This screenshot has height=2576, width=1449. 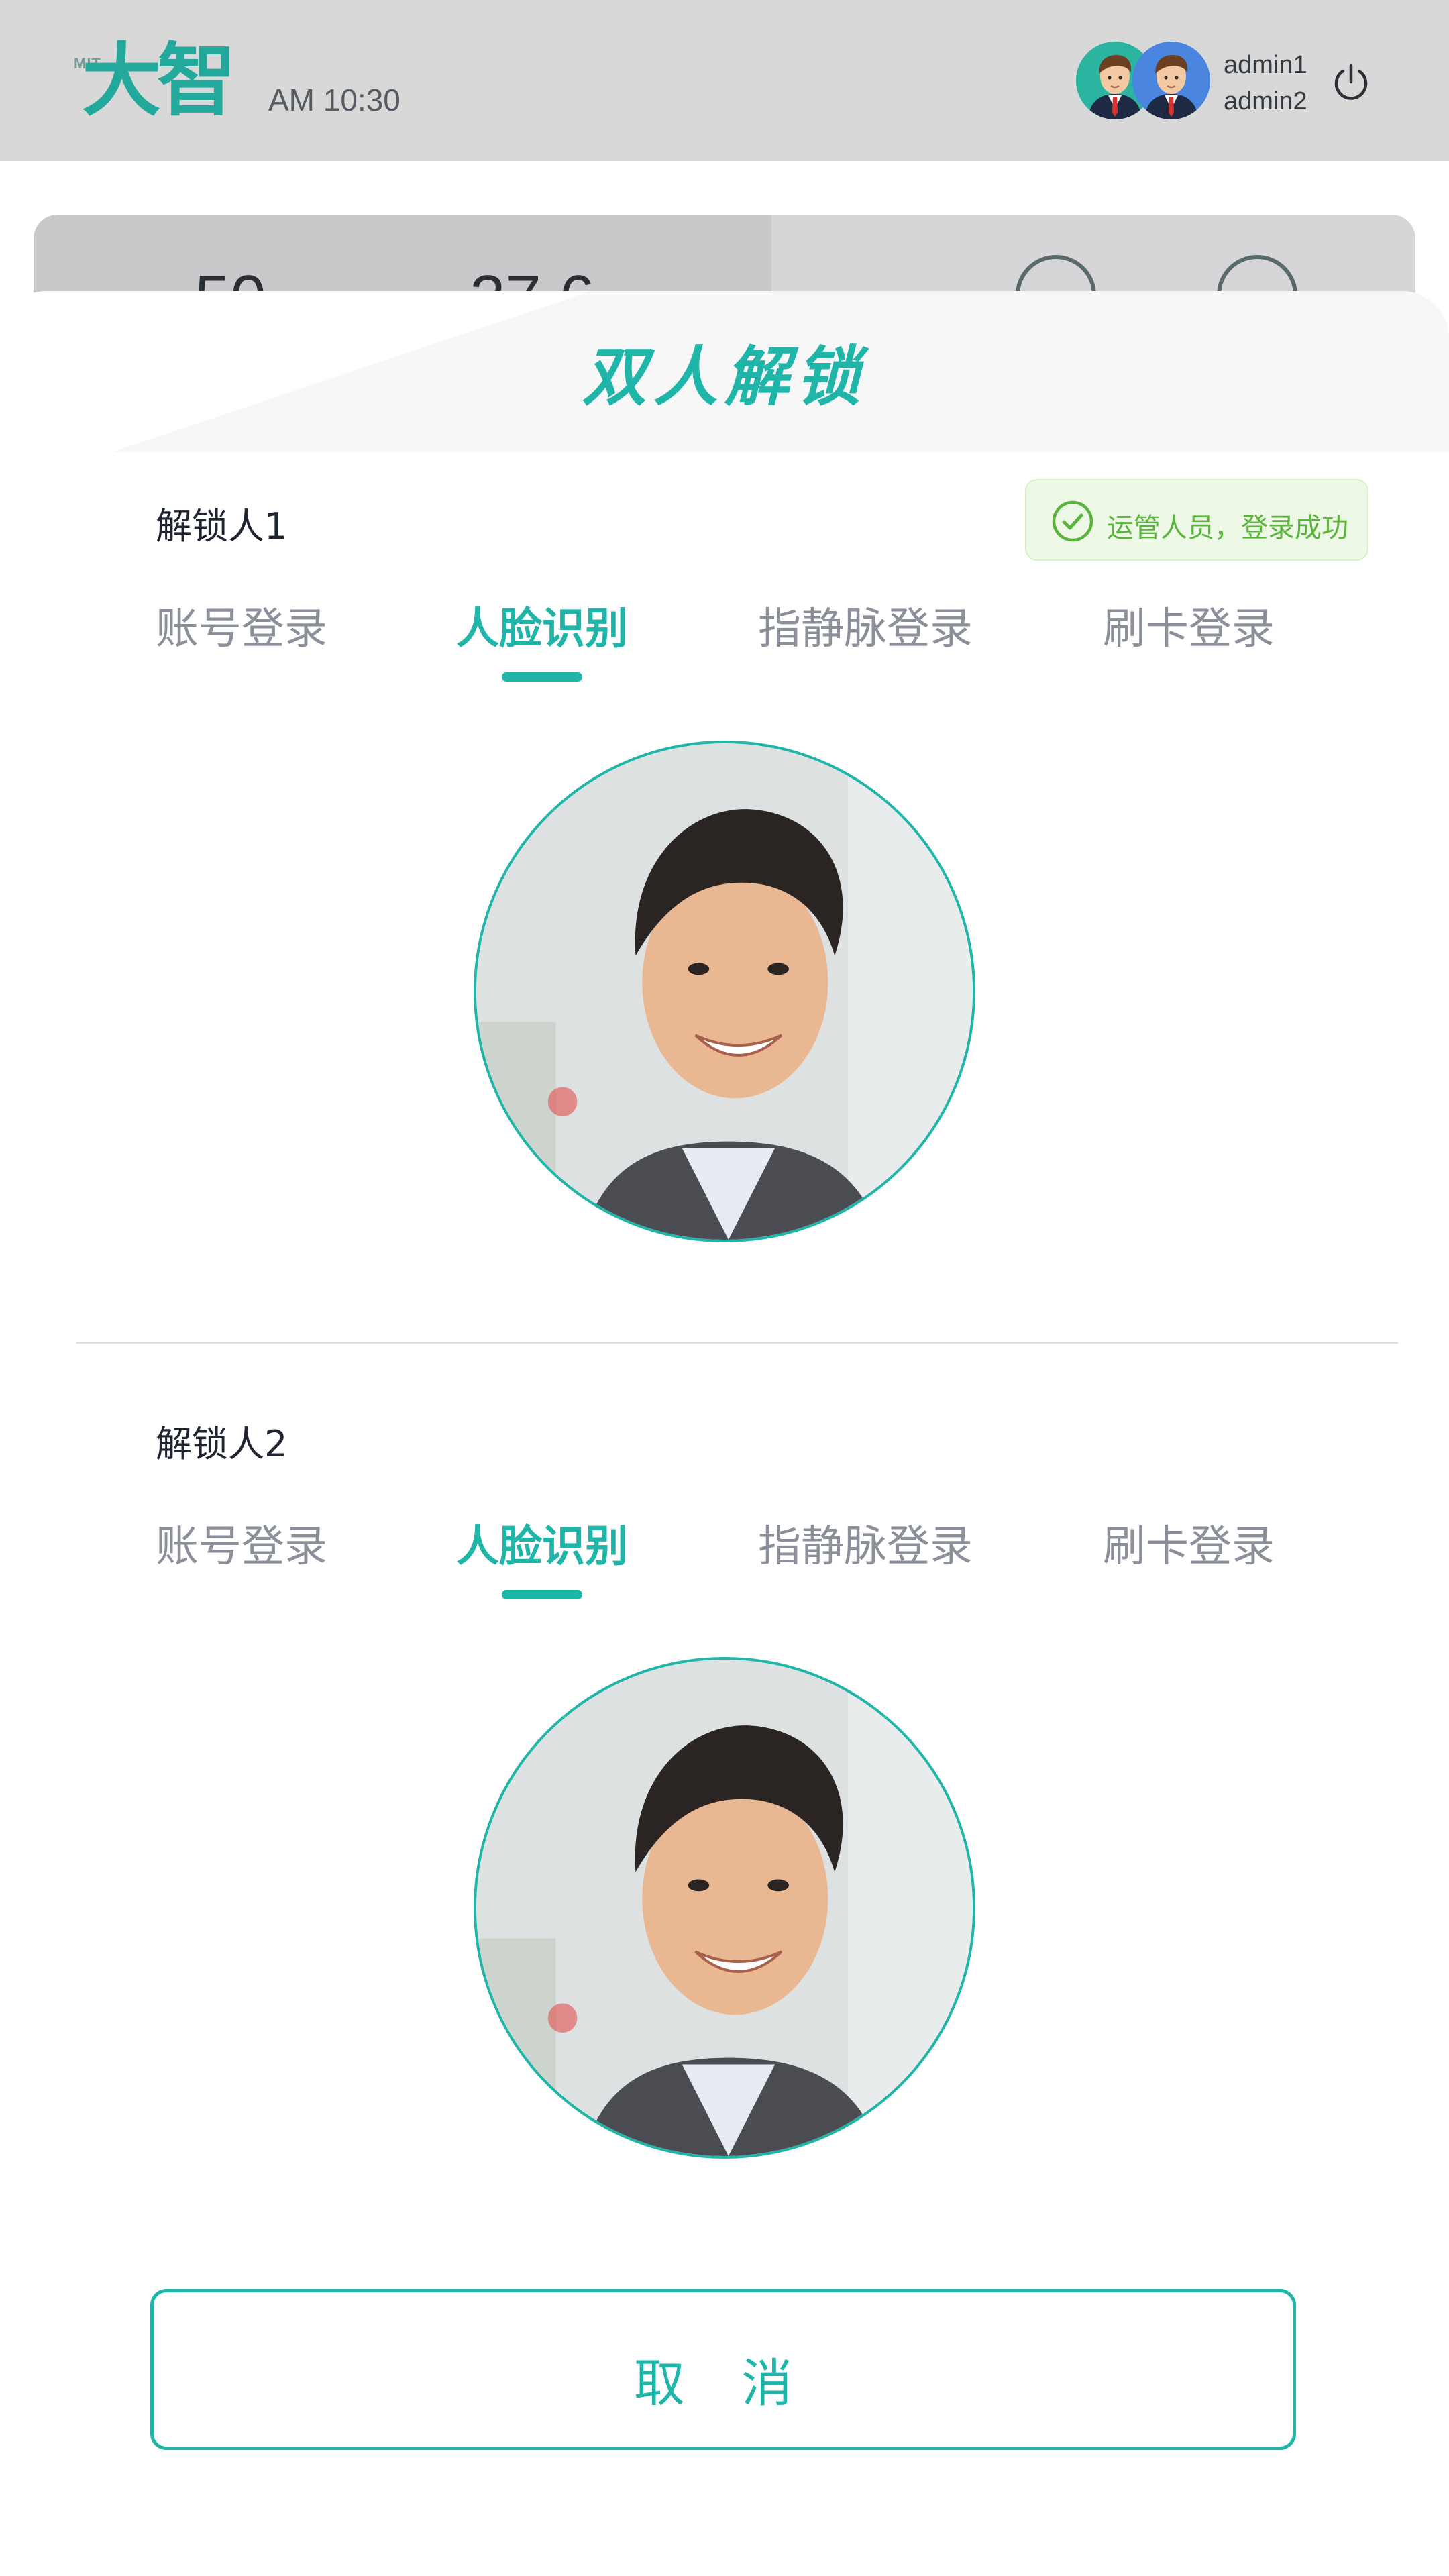 What do you see at coordinates (1072, 521) in the screenshot?
I see `check-circle-icon` at bounding box center [1072, 521].